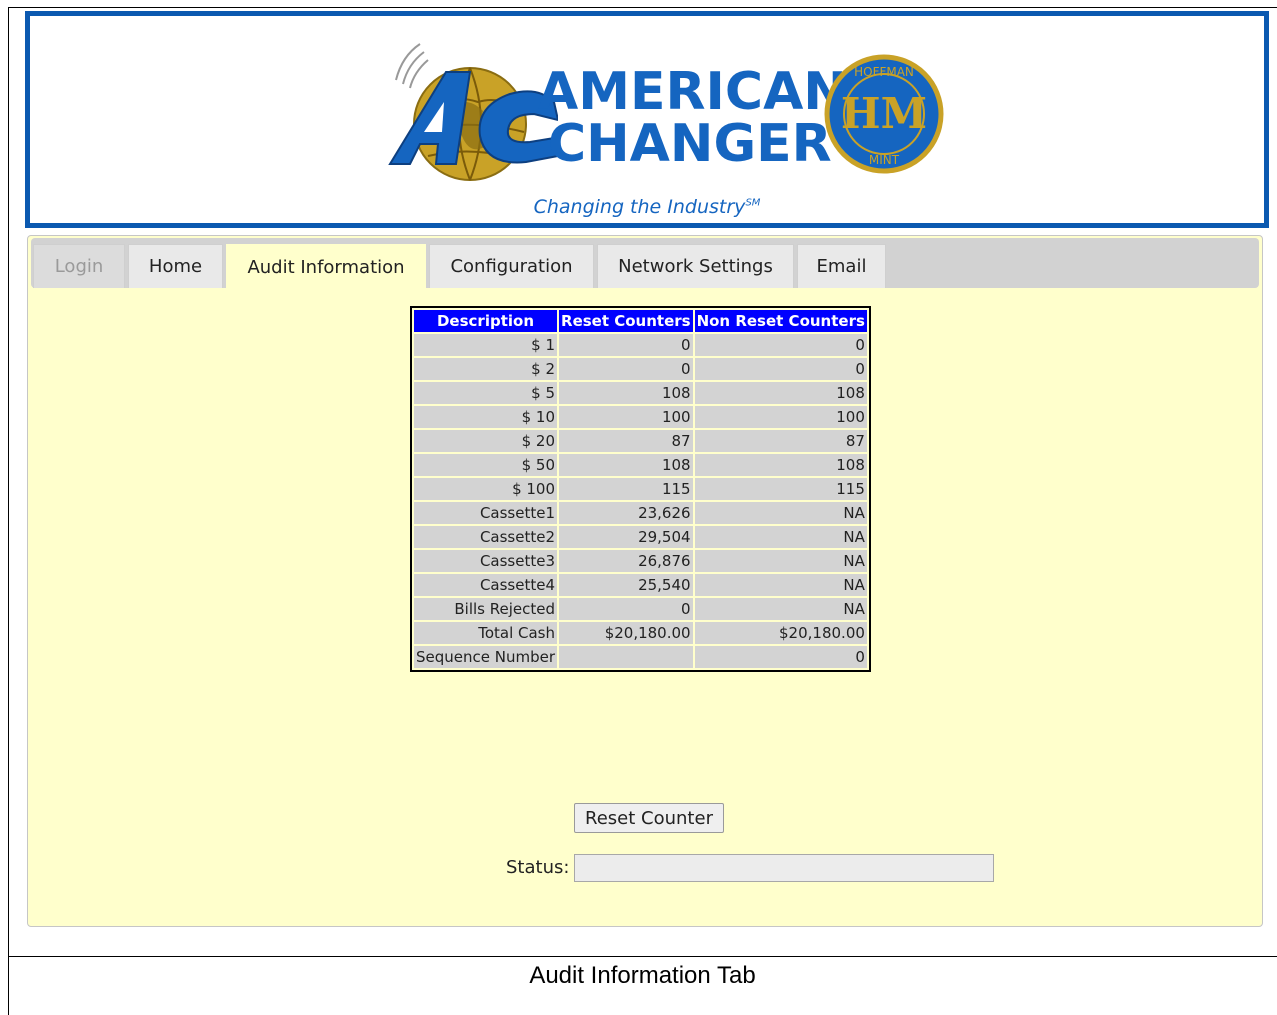  What do you see at coordinates (486, 657) in the screenshot?
I see `row-description: Sequence Number` at bounding box center [486, 657].